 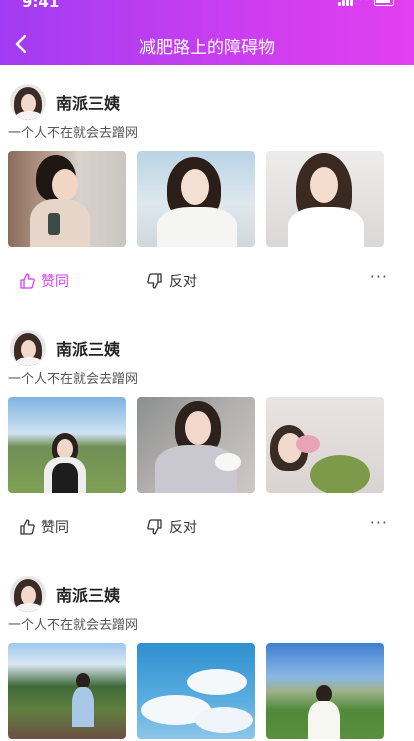 I want to click on nav-header: 9:41 减肥路上的障碍物, so click(x=207, y=32).